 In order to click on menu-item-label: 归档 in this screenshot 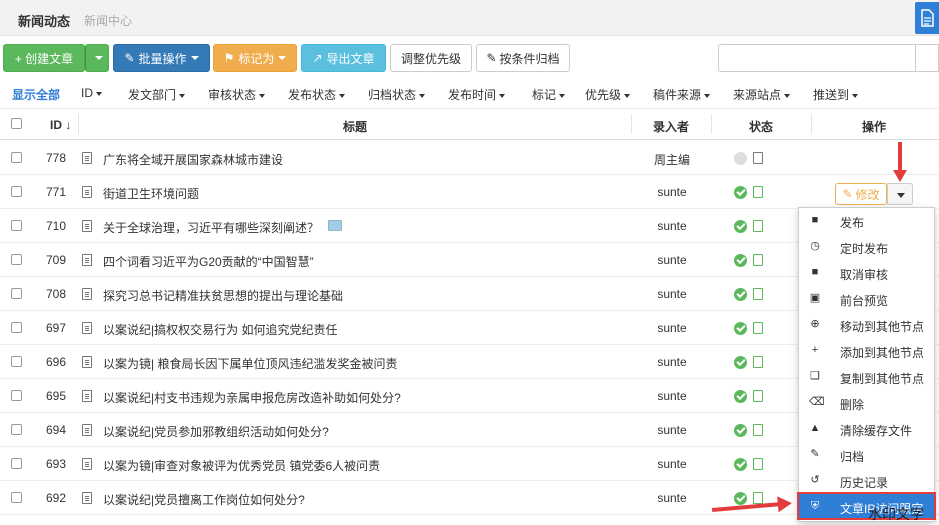, I will do `click(852, 457)`.